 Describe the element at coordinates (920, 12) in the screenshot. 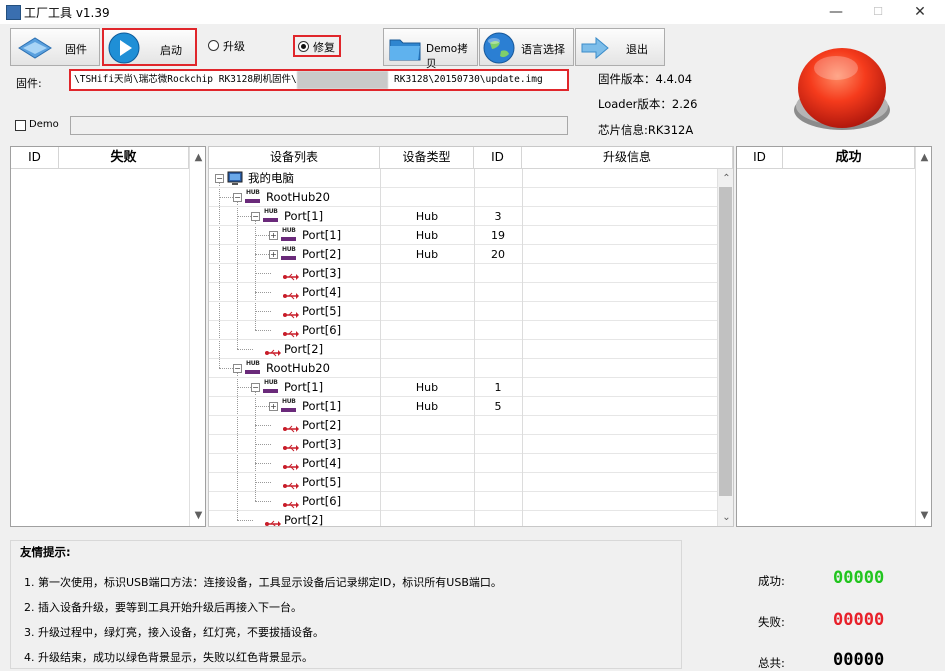

I see `close-button: ✕` at that location.